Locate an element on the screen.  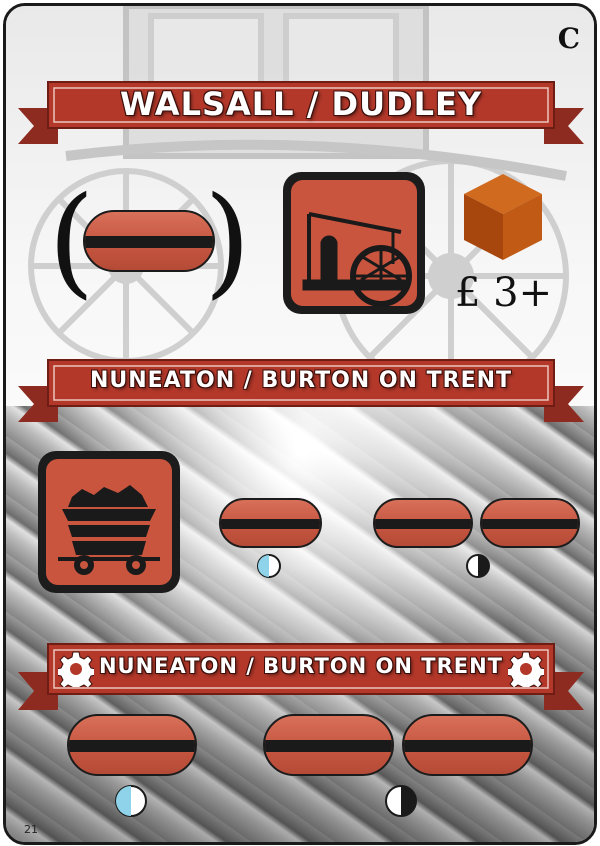
link-bottom-2a is located at coordinates (328, 745).